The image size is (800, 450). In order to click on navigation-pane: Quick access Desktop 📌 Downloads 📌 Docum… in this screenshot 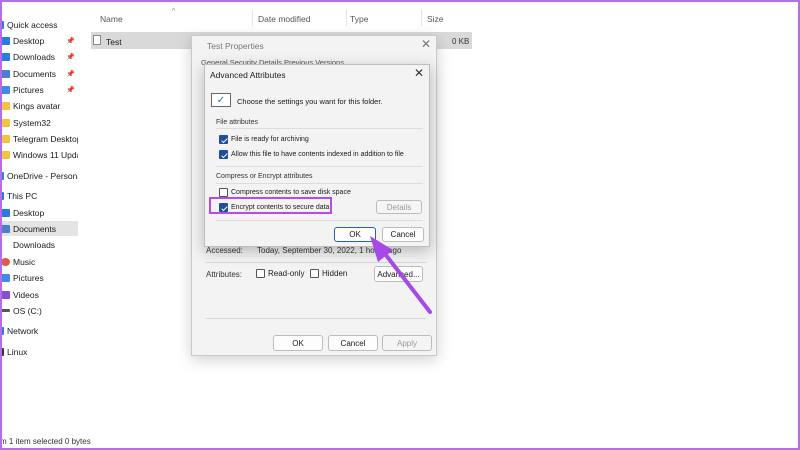, I will do `click(40, 224)`.